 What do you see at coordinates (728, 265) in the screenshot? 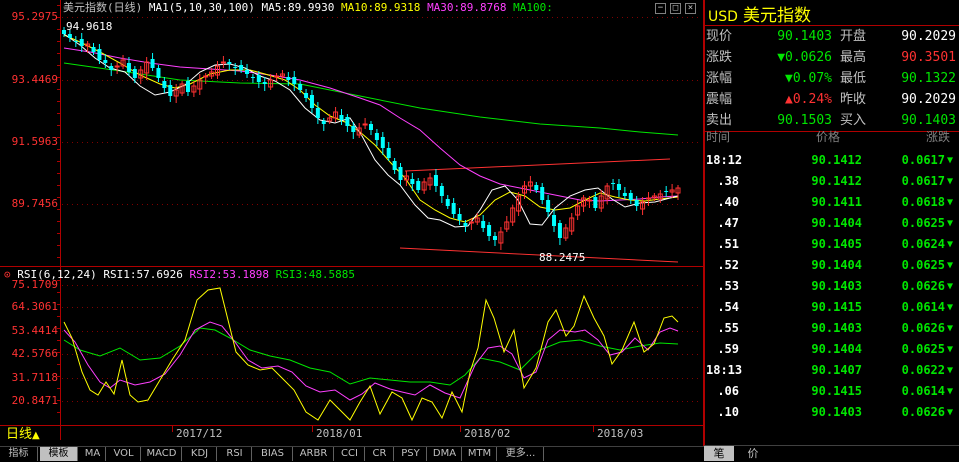
I see `tick-time: .52` at bounding box center [728, 265].